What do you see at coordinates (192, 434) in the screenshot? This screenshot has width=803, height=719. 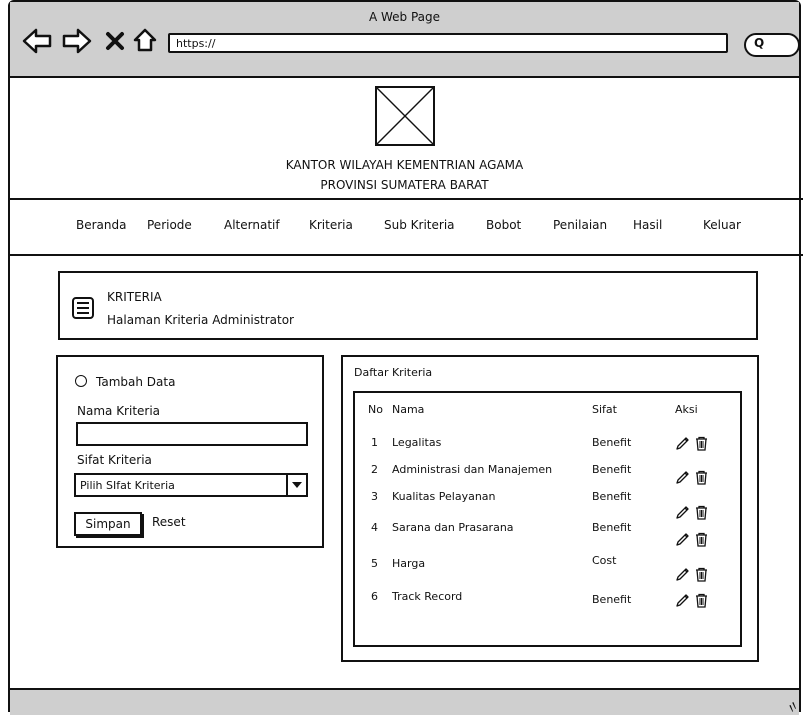 I see `criteria-name-input` at bounding box center [192, 434].